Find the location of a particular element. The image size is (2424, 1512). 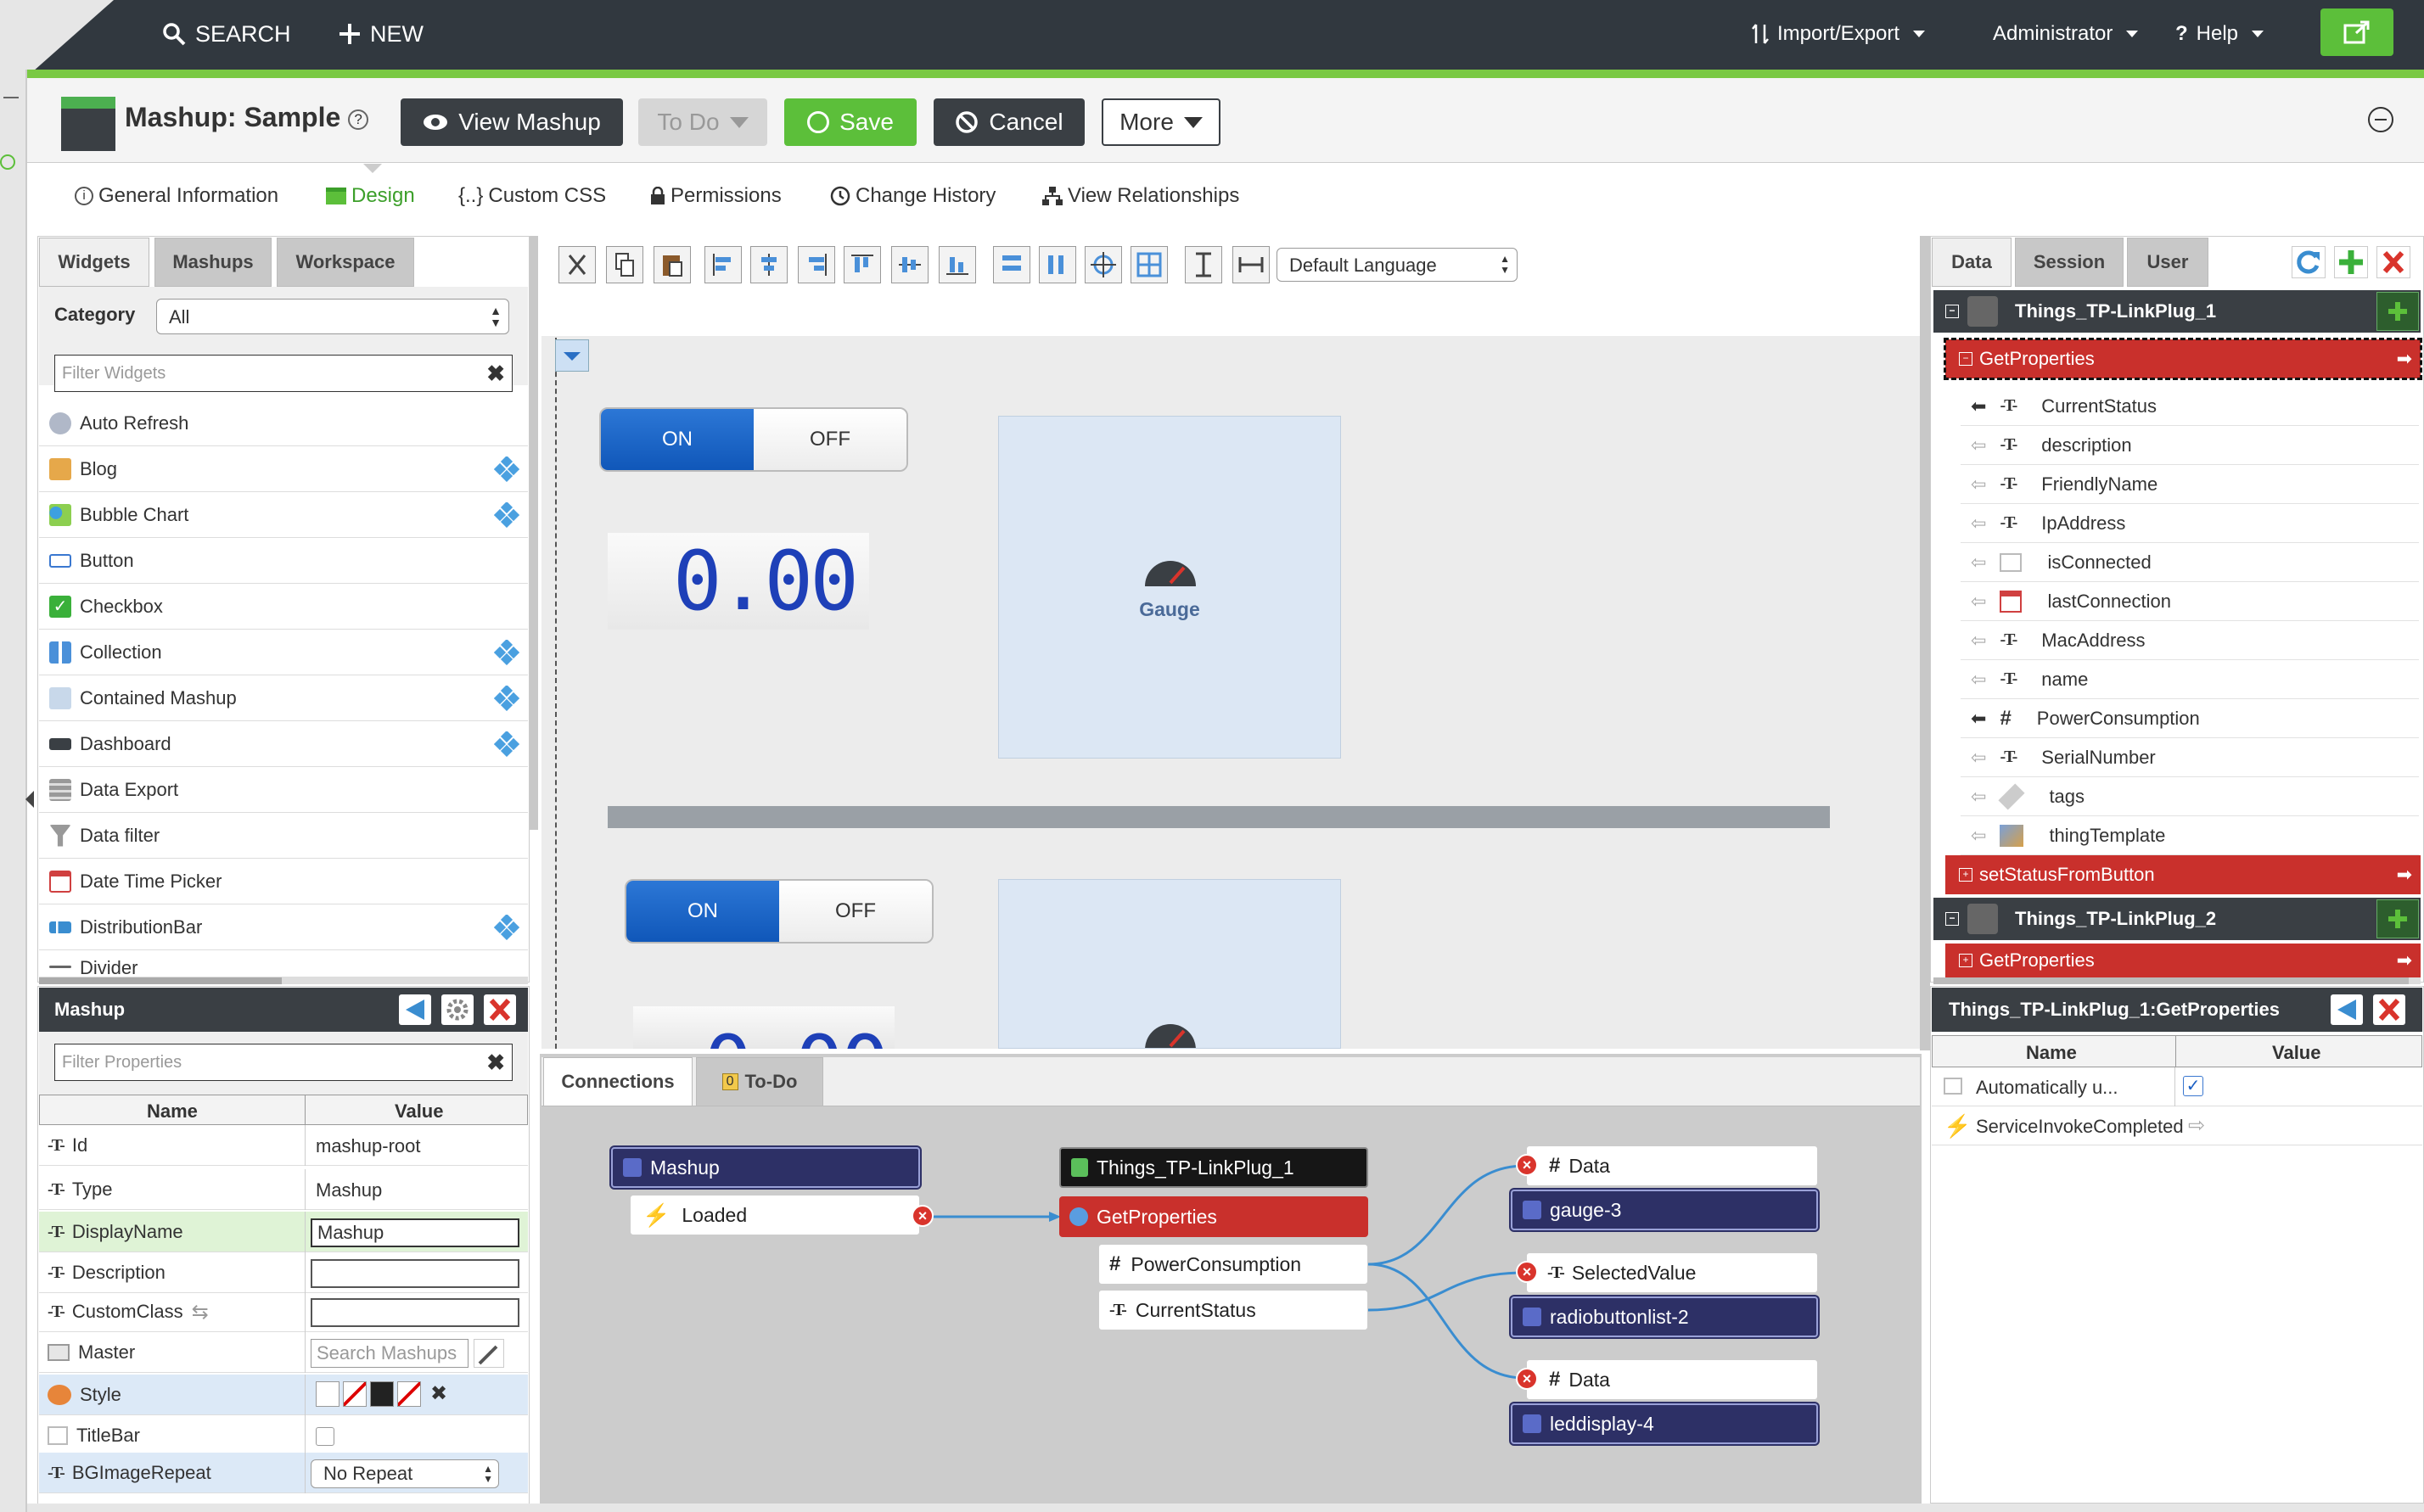

tab-session: Session is located at coordinates (2069, 262).